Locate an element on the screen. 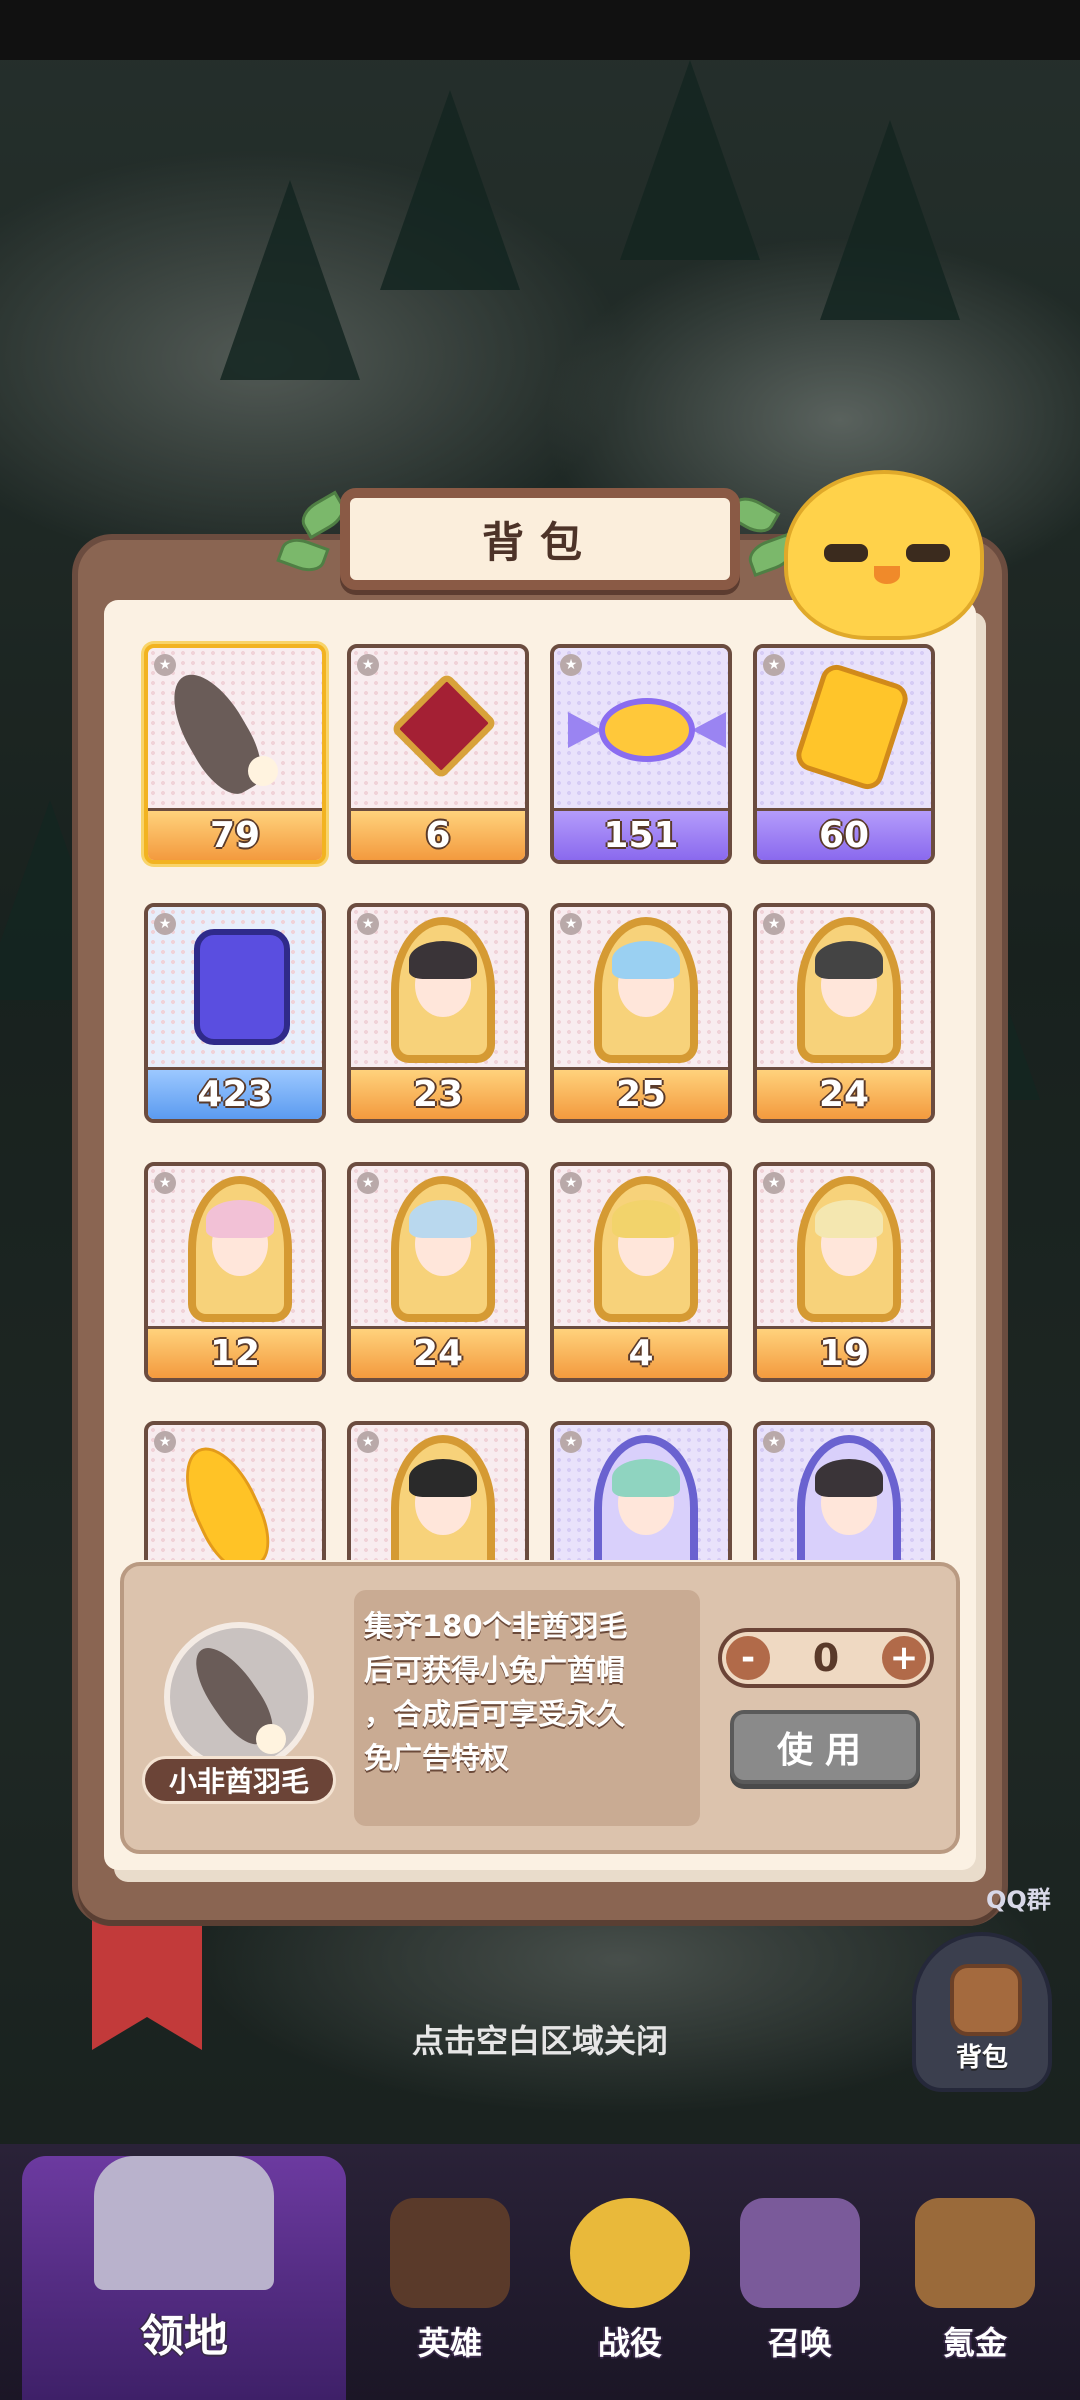  nav-label: 领地 is located at coordinates (184, 2336).